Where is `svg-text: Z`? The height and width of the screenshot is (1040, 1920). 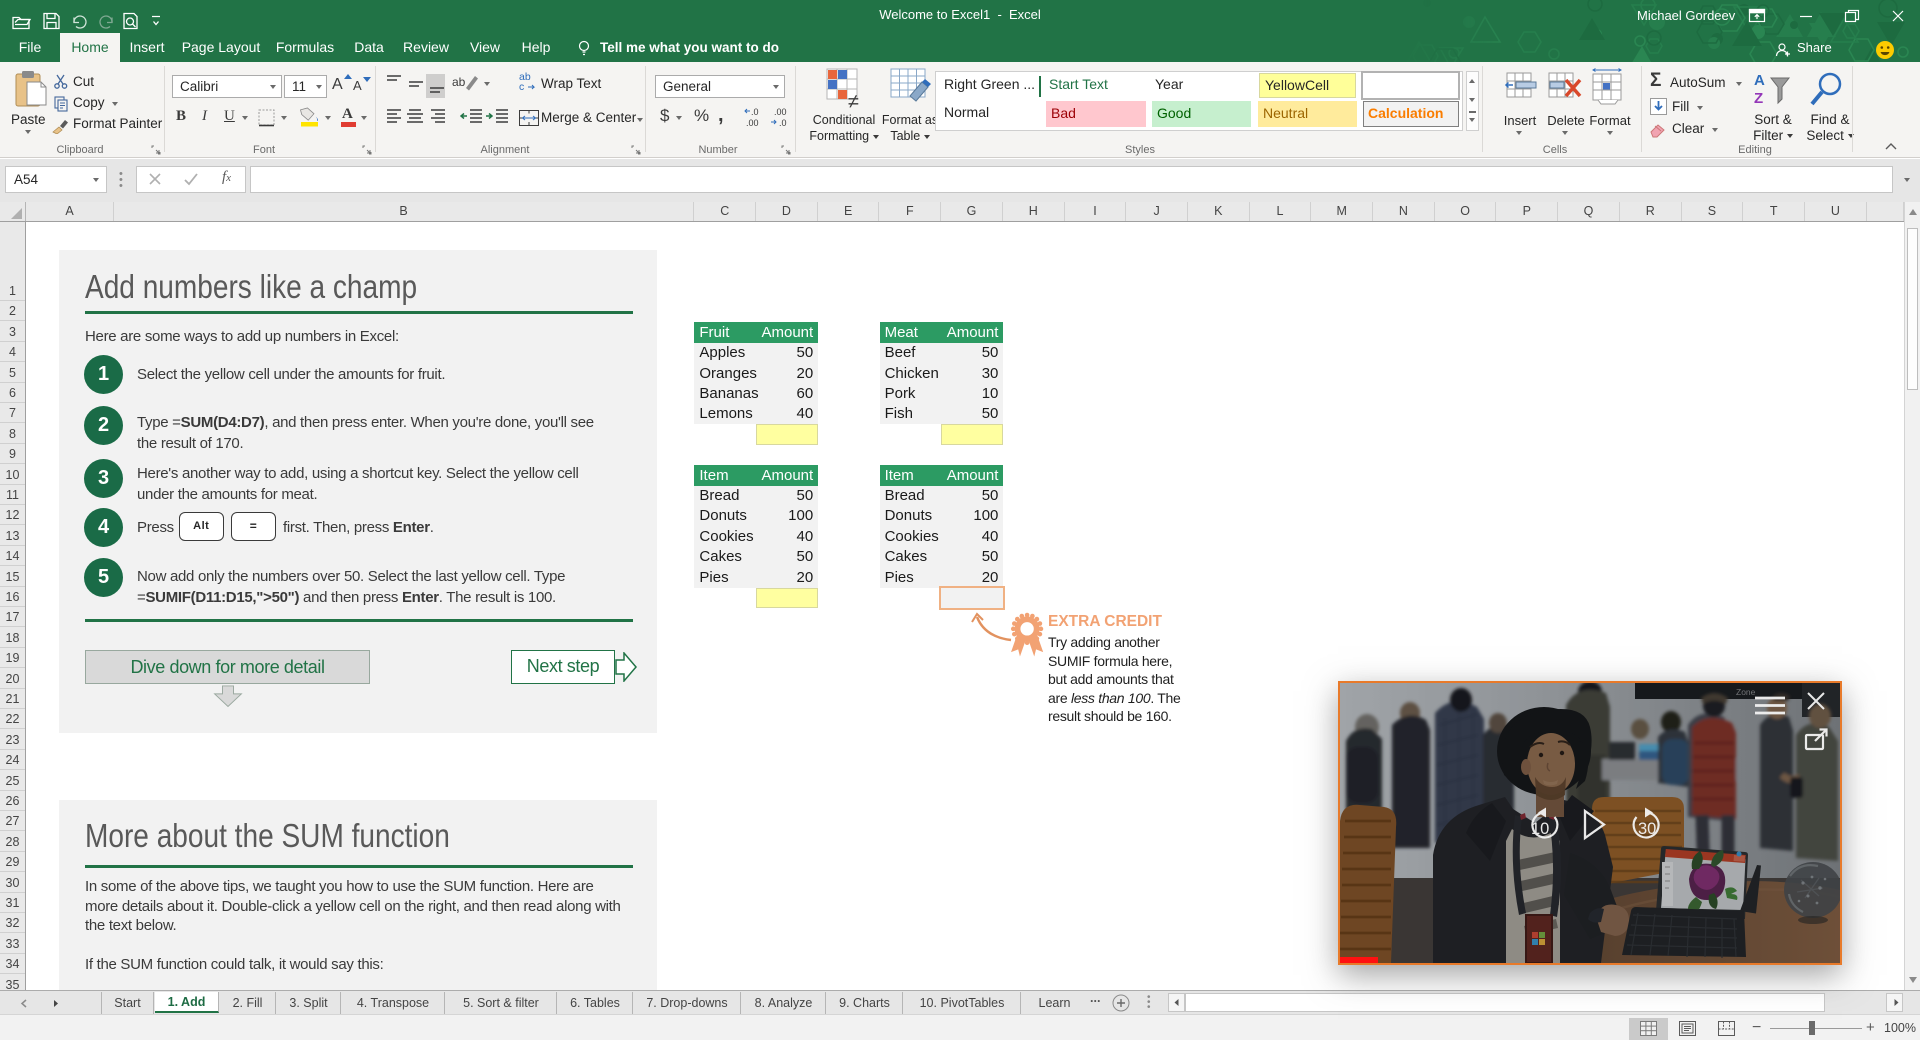 svg-text: Z is located at coordinates (1758, 98).